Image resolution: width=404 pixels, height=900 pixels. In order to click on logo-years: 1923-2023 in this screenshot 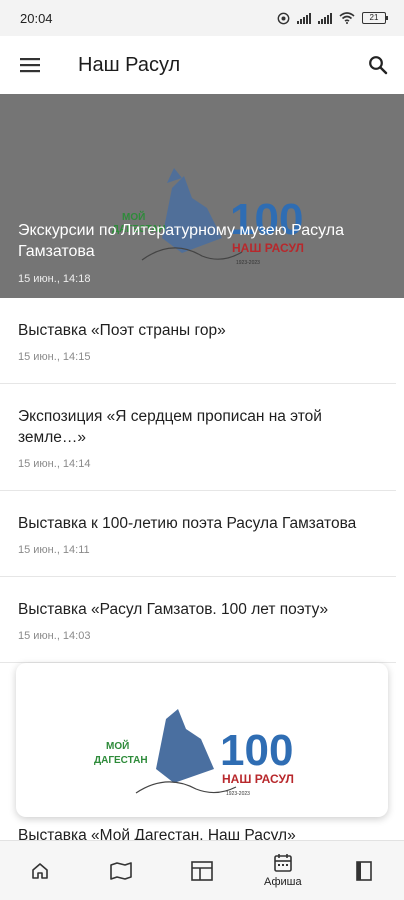, I will do `click(238, 794)`.